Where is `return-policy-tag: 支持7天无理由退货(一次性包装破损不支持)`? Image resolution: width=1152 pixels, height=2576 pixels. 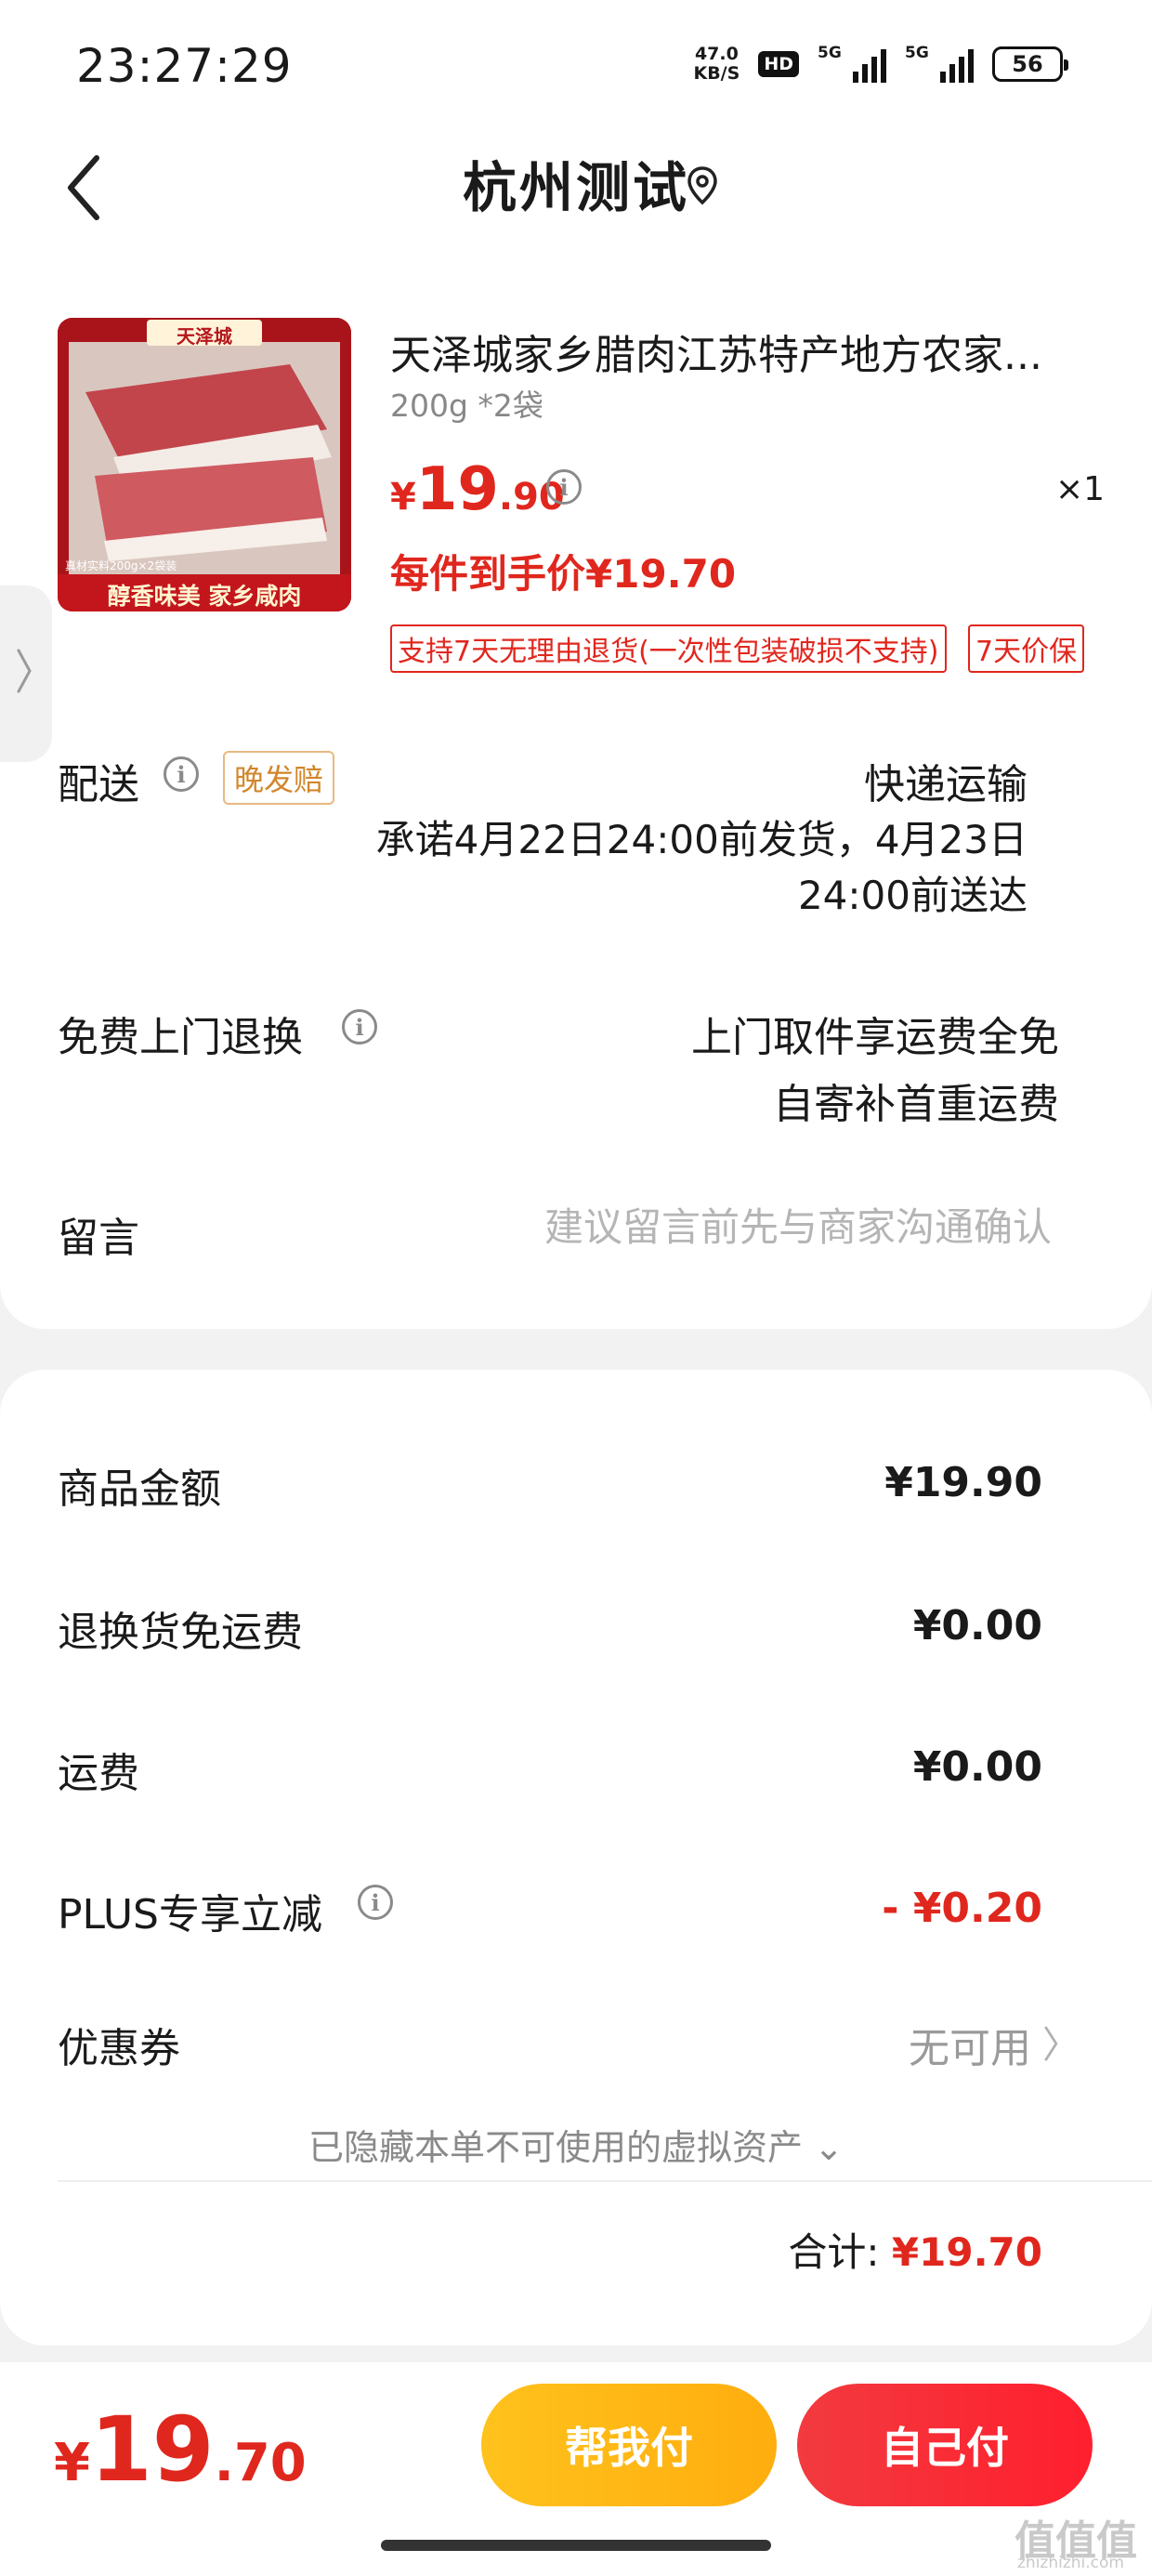
return-policy-tag: 支持7天无理由退货(一次性包装破损不支持) is located at coordinates (668, 648).